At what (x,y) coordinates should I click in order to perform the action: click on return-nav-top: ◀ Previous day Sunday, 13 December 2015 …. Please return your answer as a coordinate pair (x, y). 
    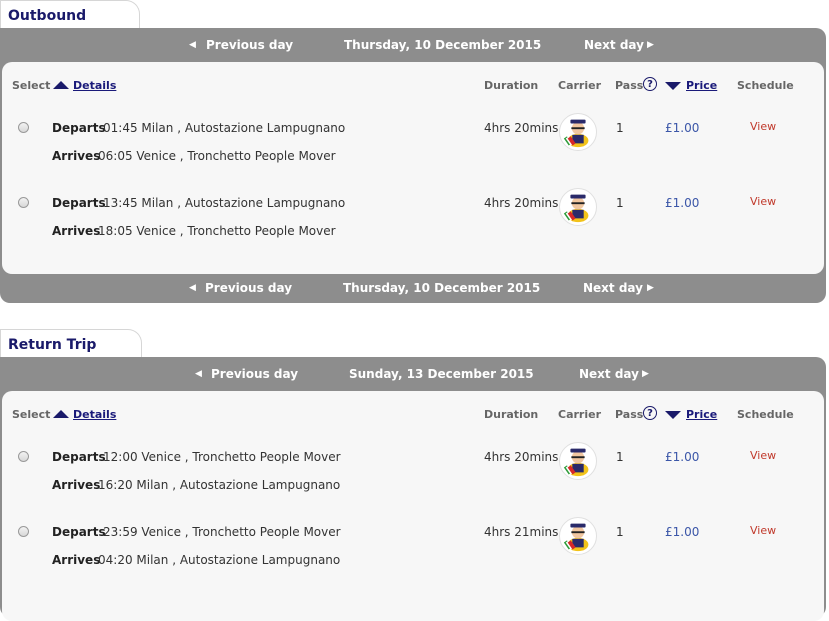
    Looking at the image, I should click on (413, 374).